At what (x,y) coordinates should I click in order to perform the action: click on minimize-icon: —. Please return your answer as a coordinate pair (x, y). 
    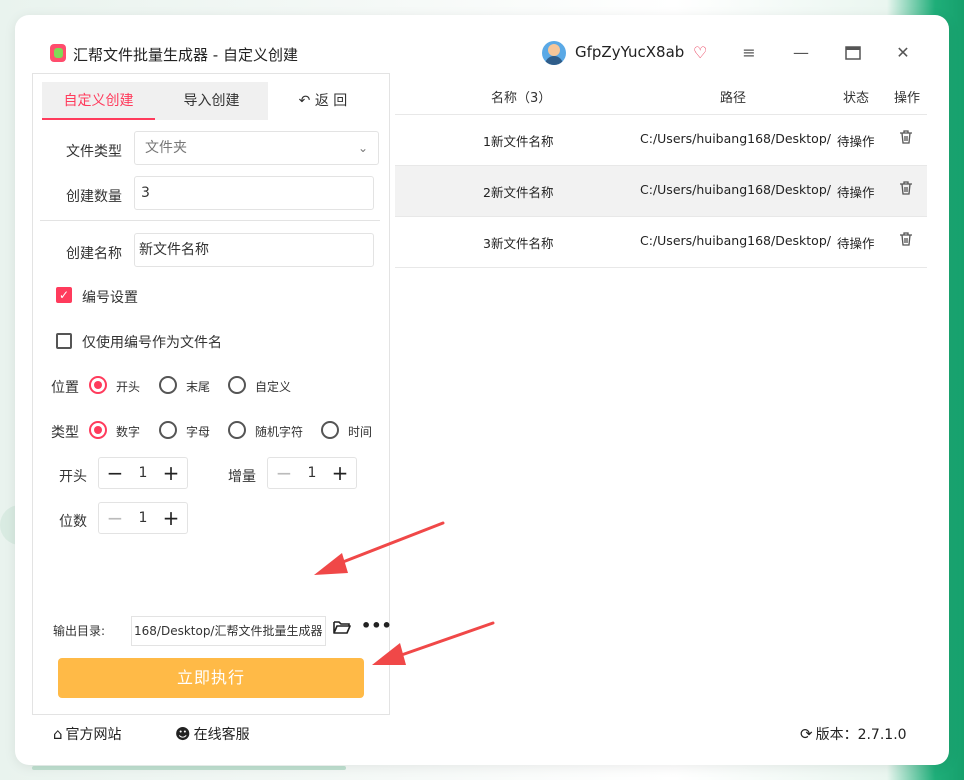
    Looking at the image, I should click on (801, 53).